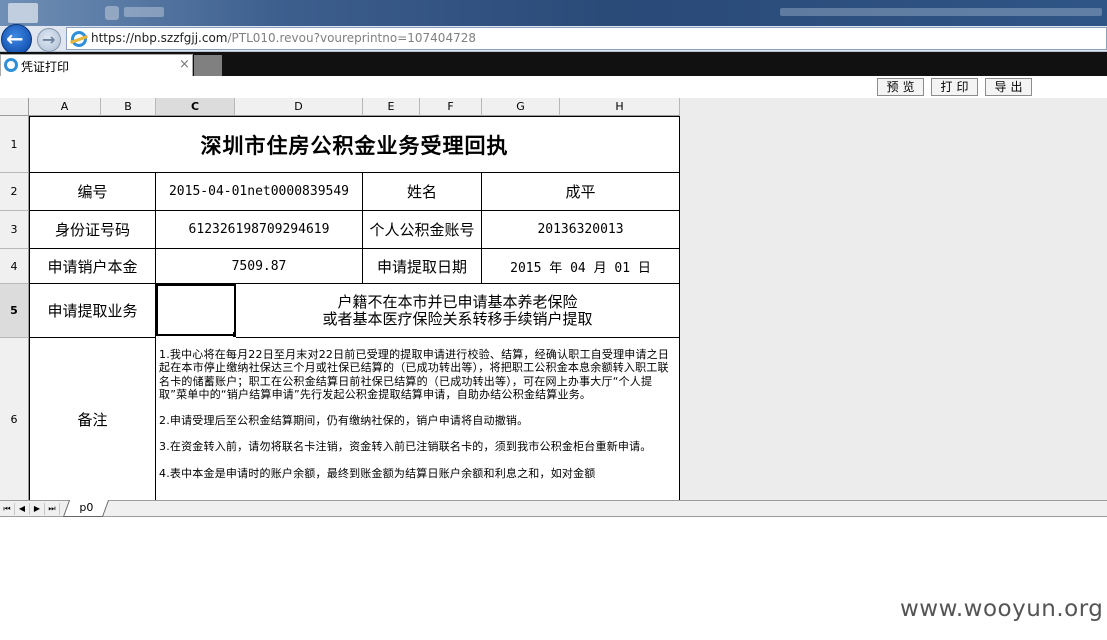 This screenshot has width=1107, height=640. I want to click on forward-button: →, so click(49, 40).